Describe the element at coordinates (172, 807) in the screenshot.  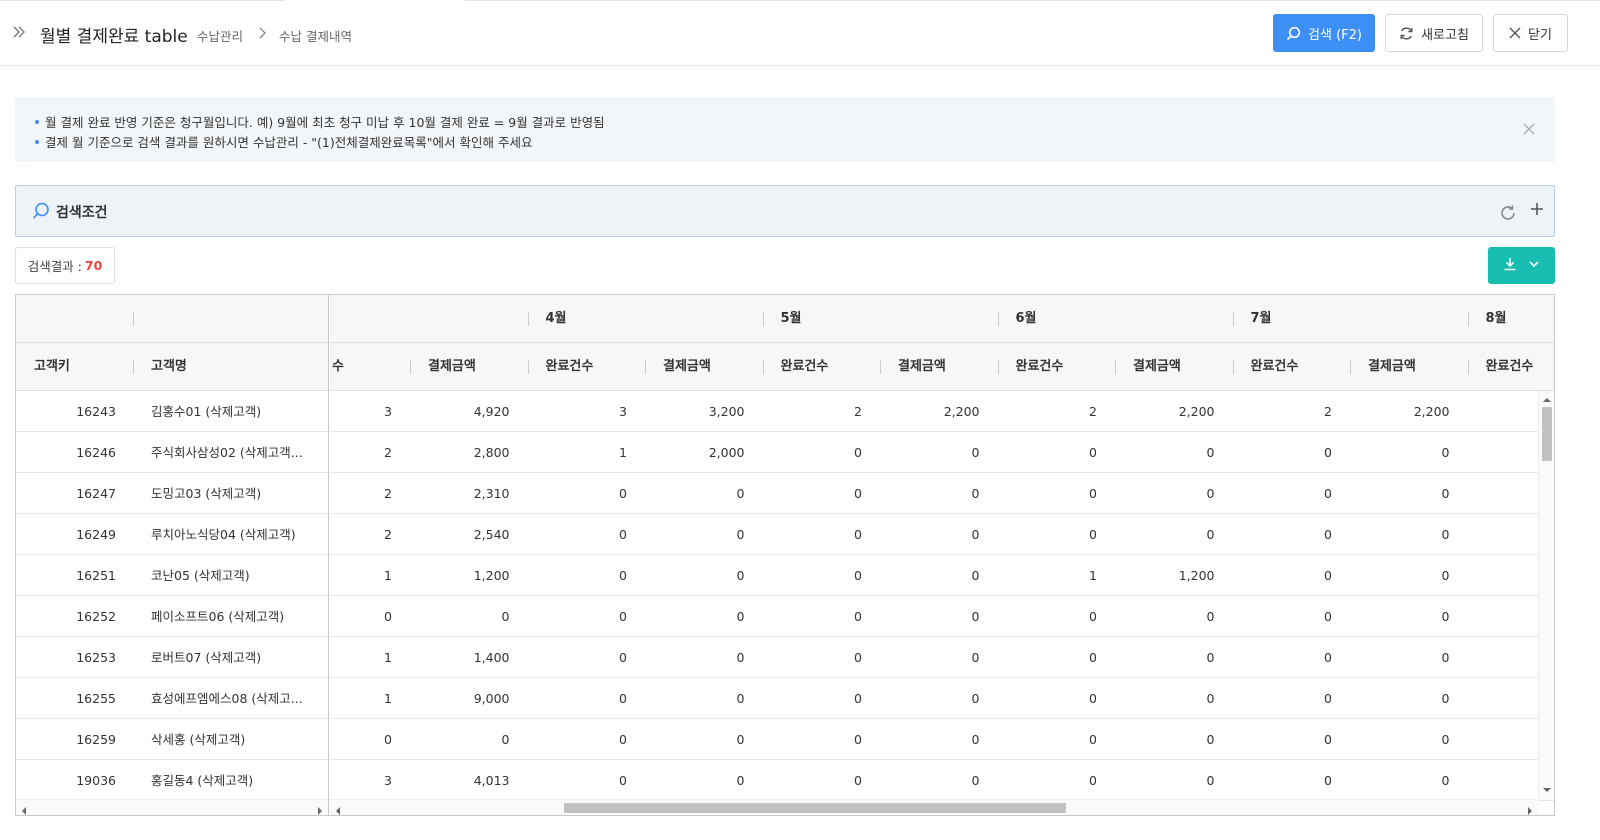
I see `frozen-horizontal-scrollbar` at that location.